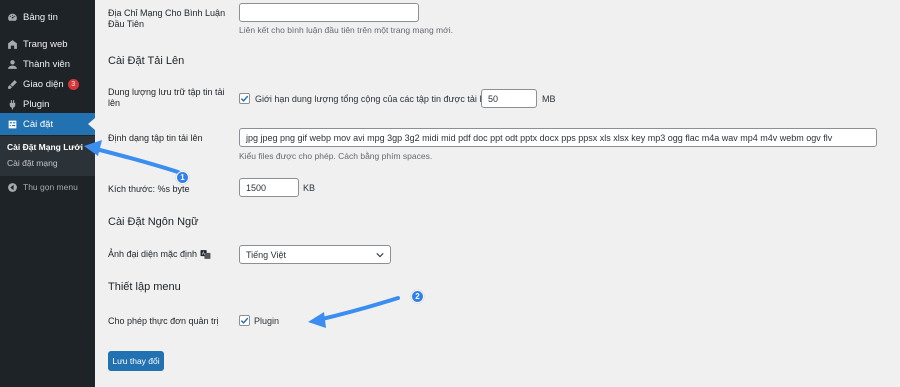  I want to click on sidebar-item-label: Thành viên, so click(47, 64).